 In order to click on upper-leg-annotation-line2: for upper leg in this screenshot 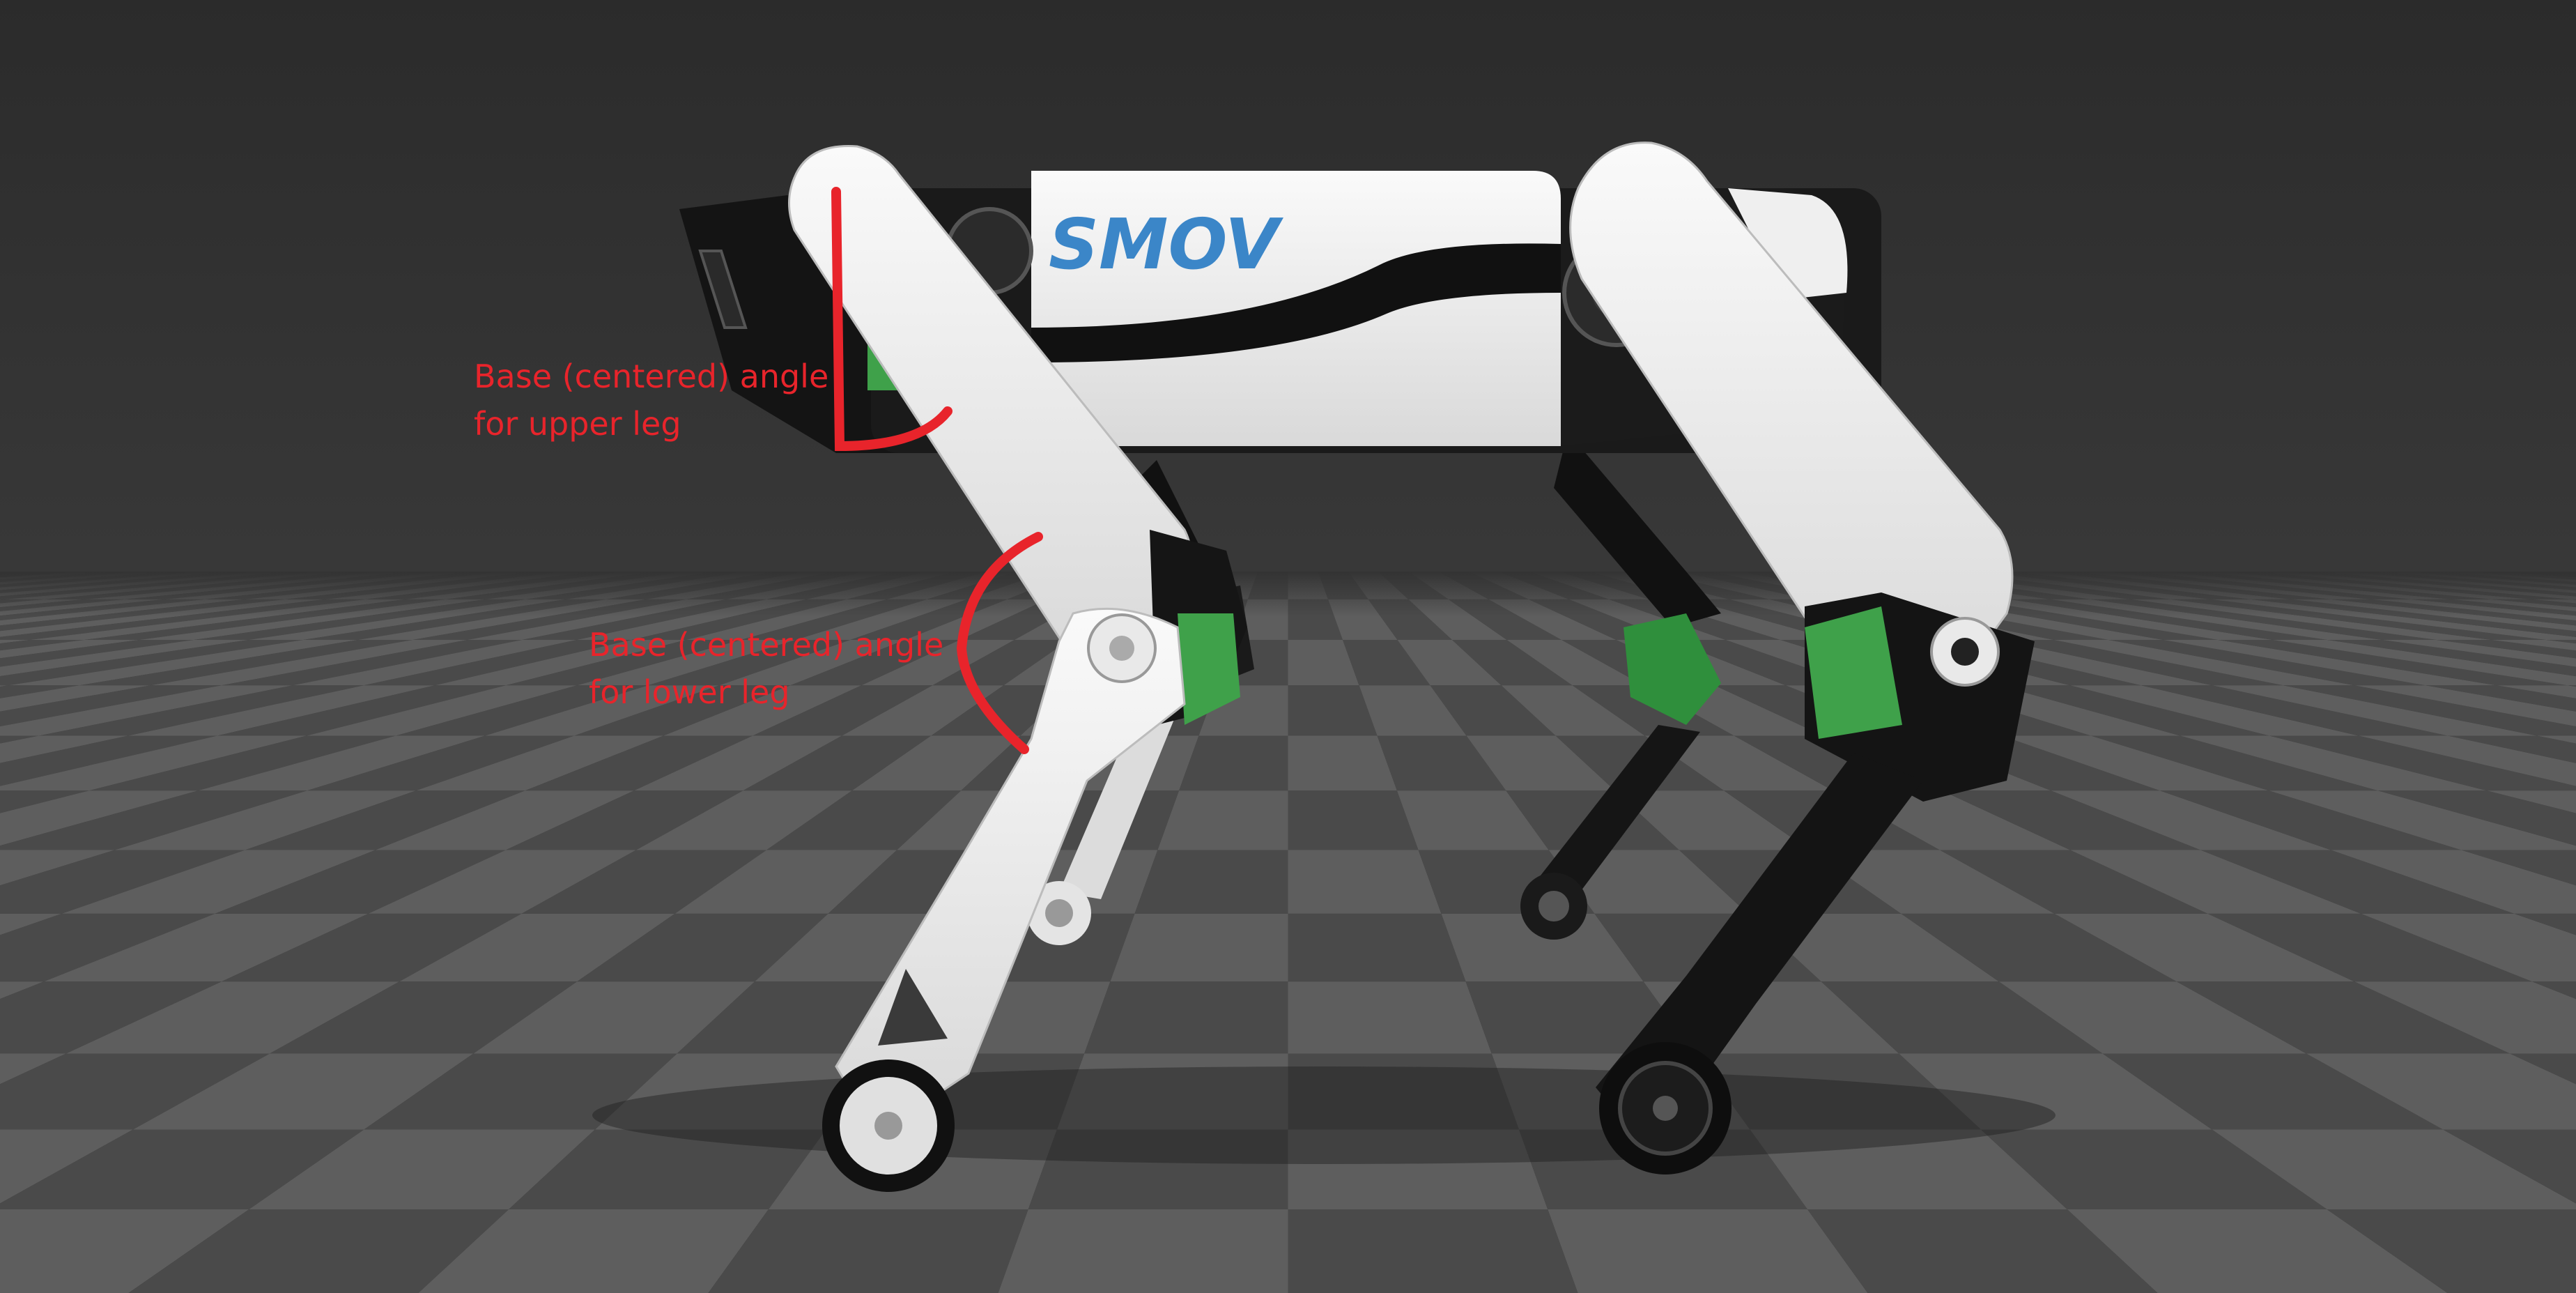, I will do `click(577, 424)`.